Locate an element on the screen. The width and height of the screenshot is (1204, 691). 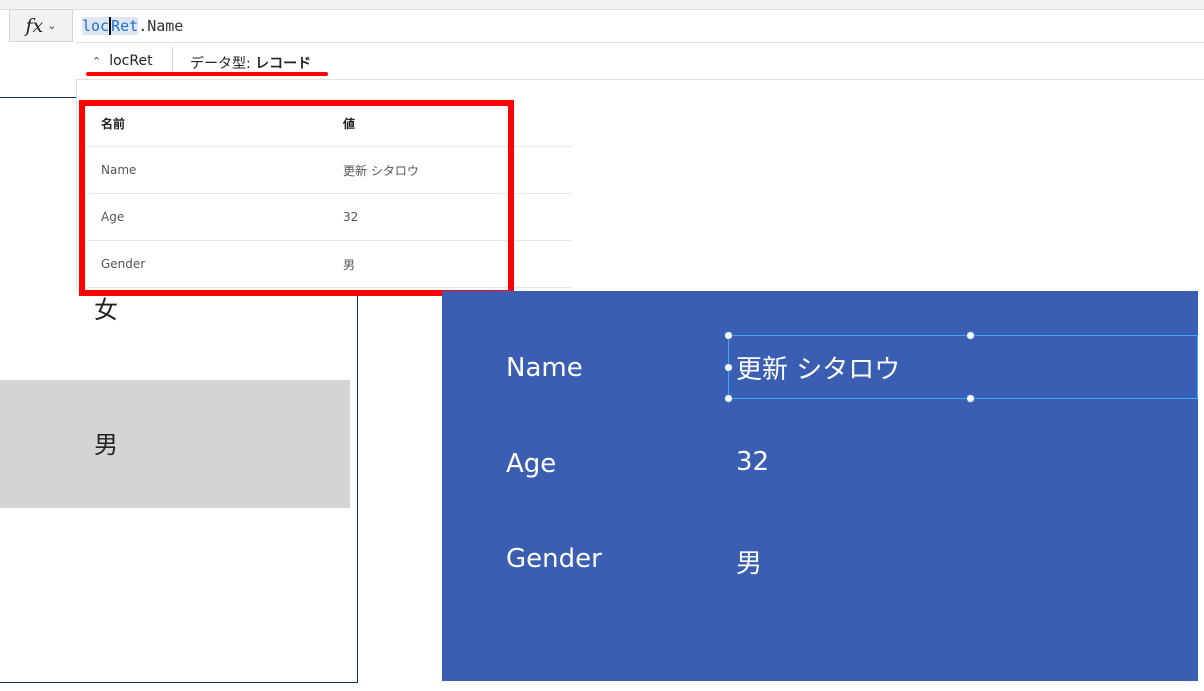
gallery-row-selected is located at coordinates (175, 444).